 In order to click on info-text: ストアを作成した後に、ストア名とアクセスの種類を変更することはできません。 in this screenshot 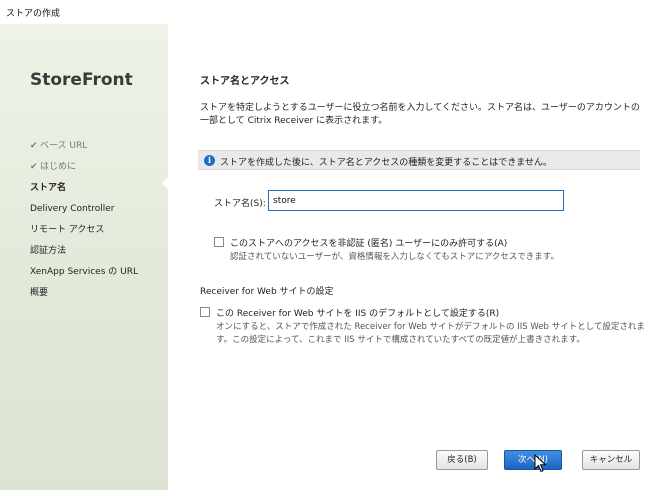, I will do `click(386, 163)`.